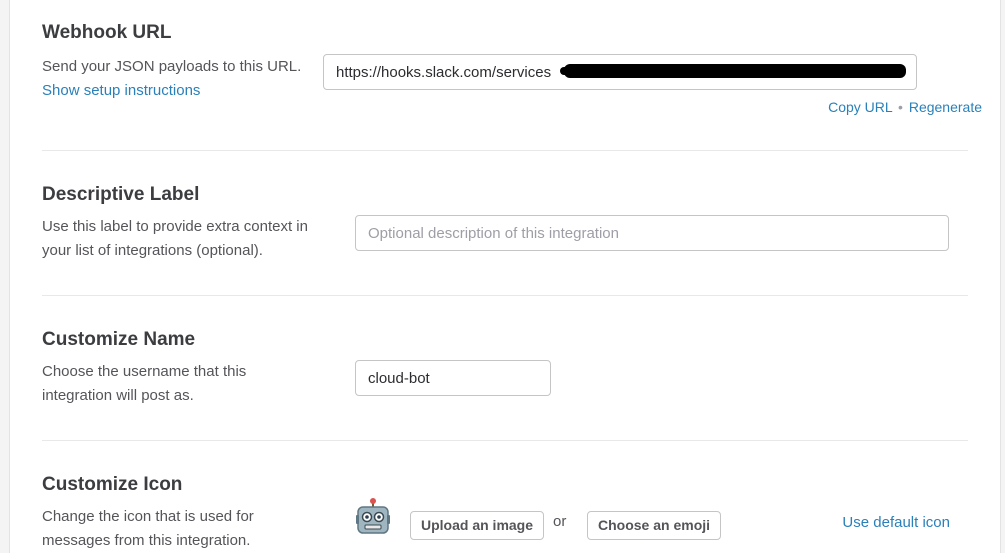  What do you see at coordinates (477, 525) in the screenshot?
I see `upload-image-button: Upload an image` at bounding box center [477, 525].